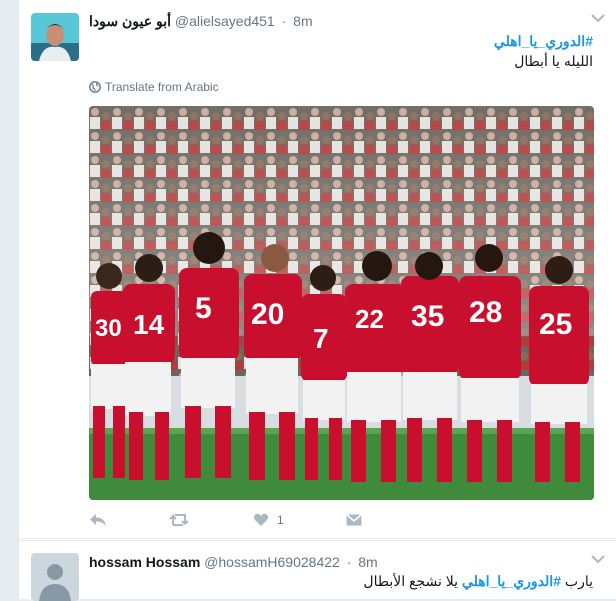 The height and width of the screenshot is (601, 616). Describe the element at coordinates (280, 520) in the screenshot. I see `like-count: 1` at that location.